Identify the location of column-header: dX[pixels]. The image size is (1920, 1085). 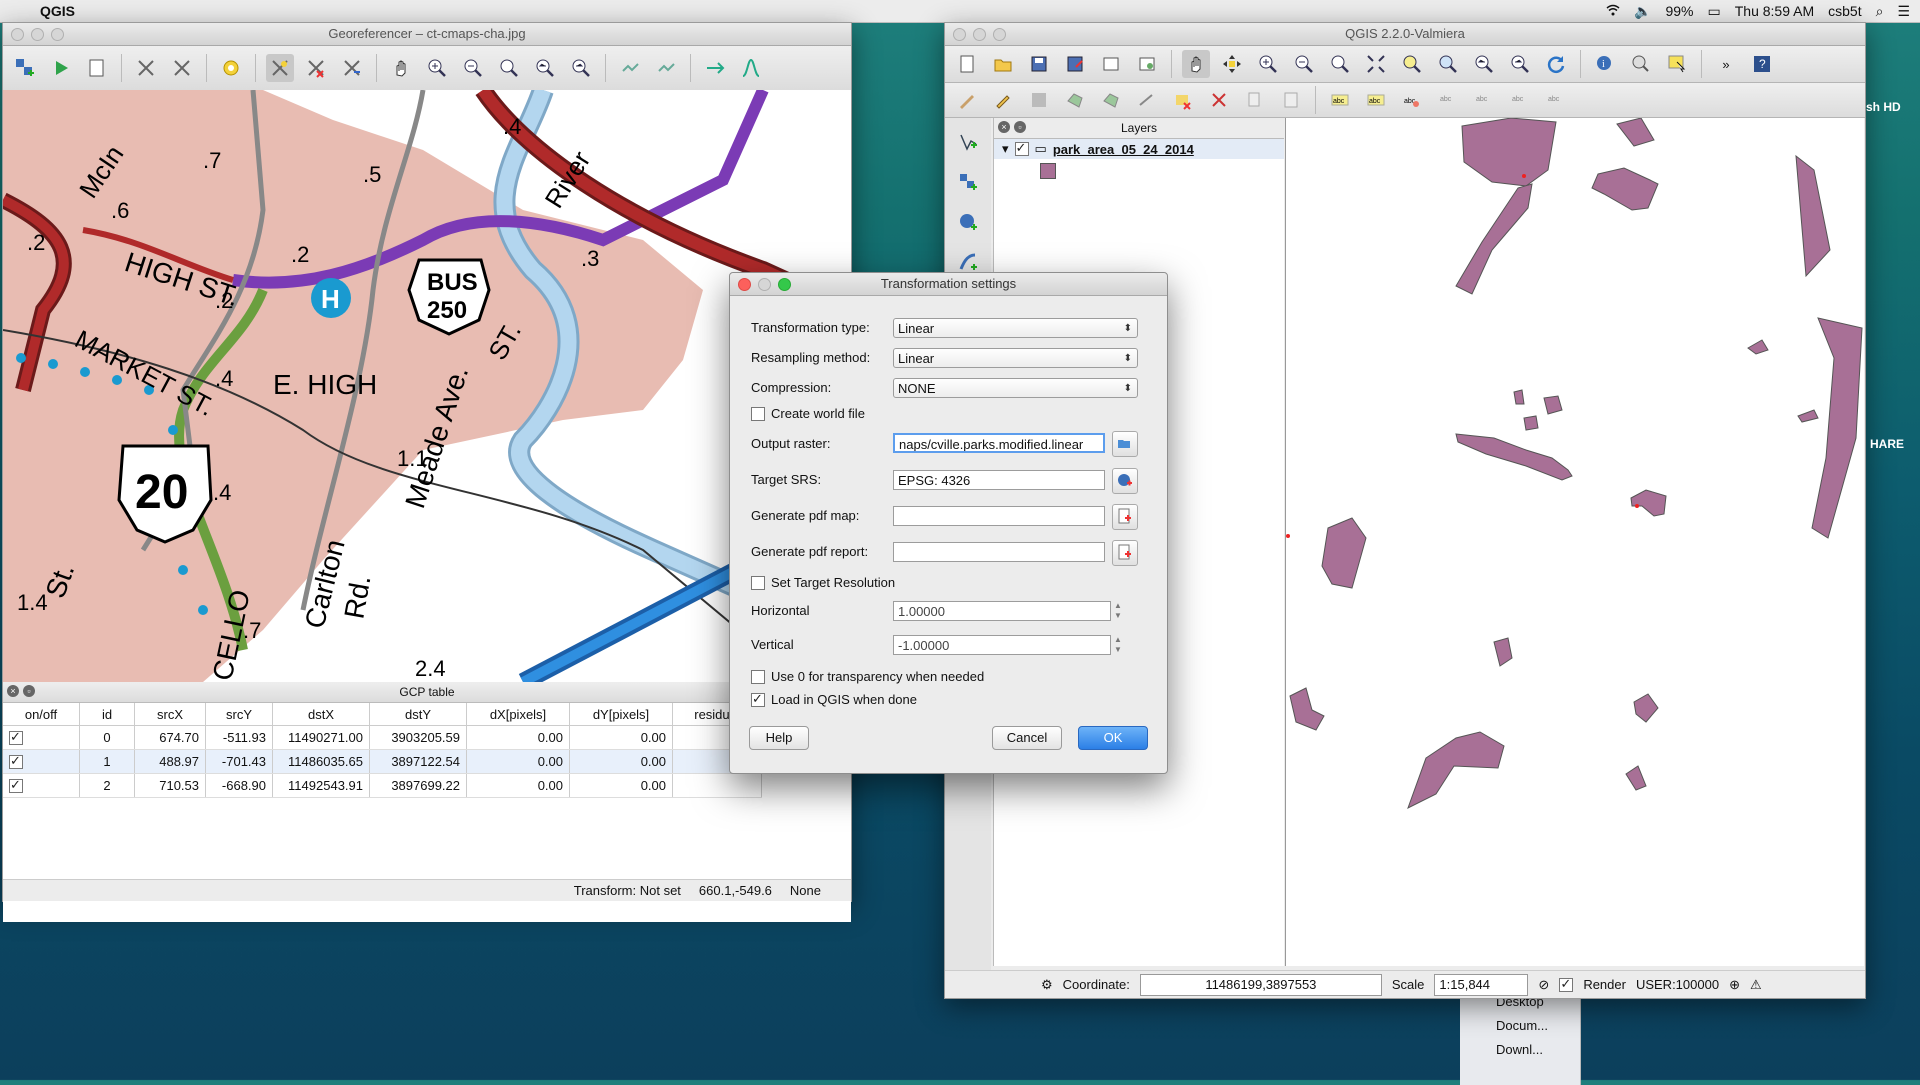
(518, 714).